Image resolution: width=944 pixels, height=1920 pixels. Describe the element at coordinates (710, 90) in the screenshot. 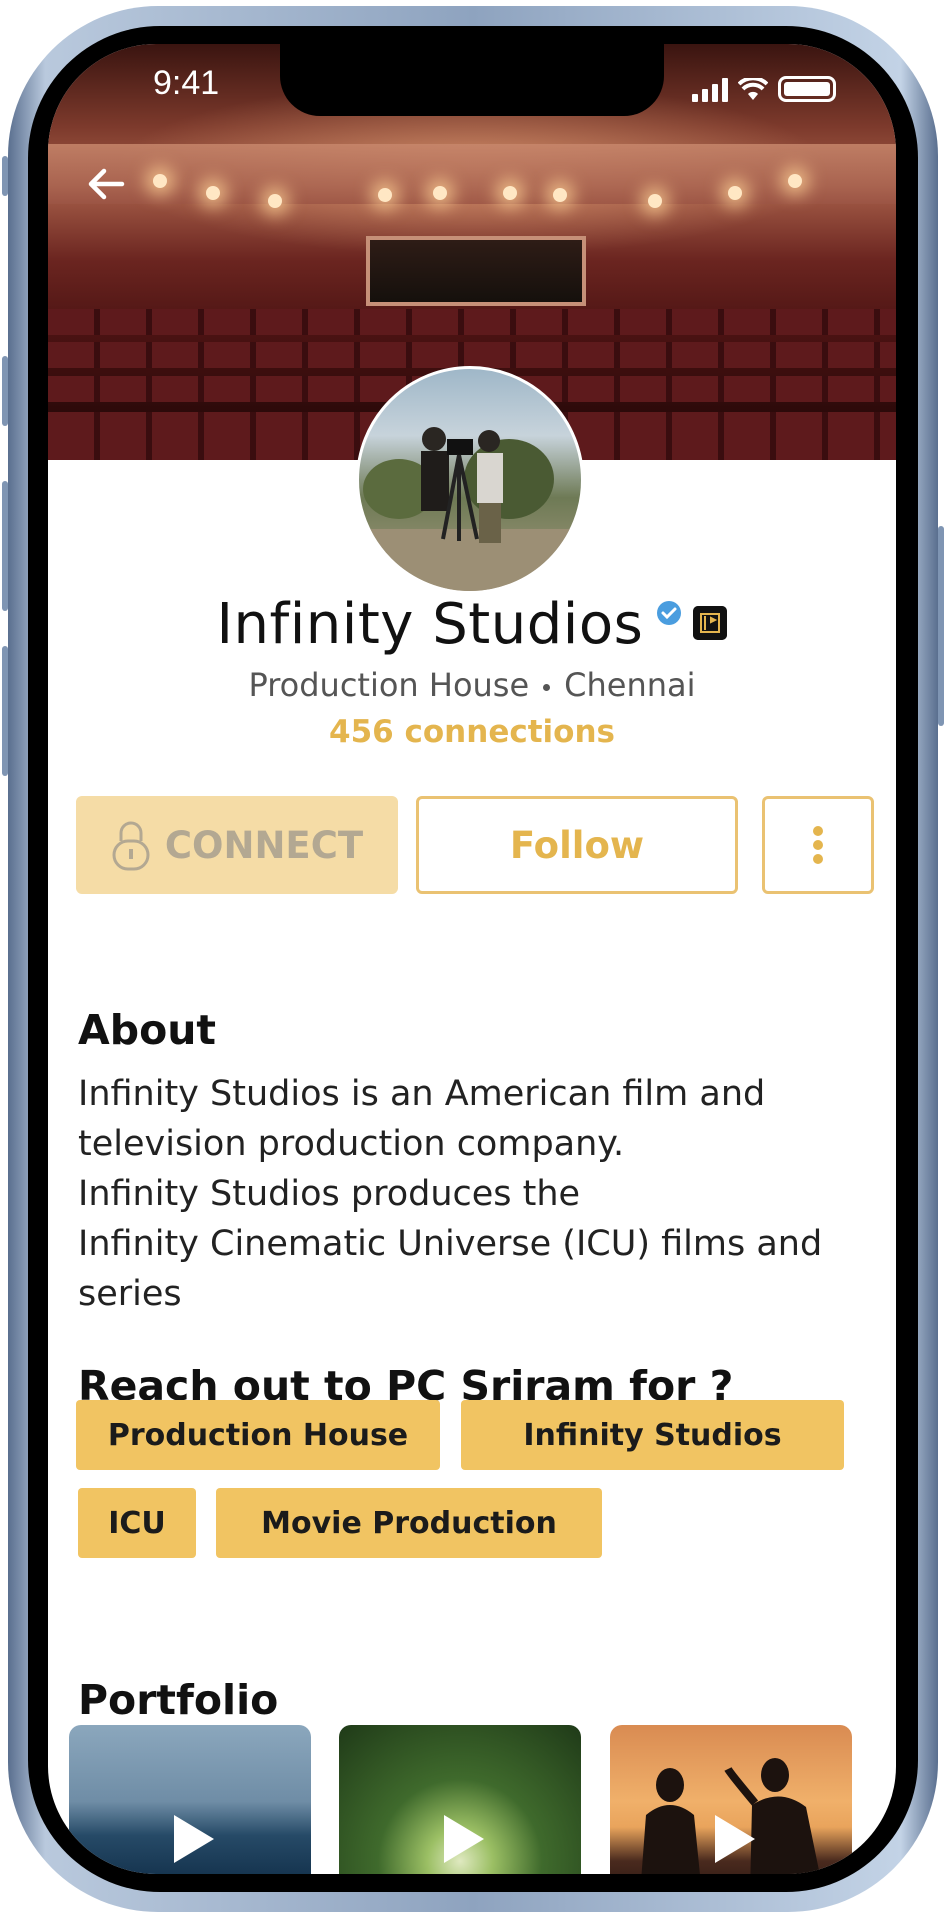

I see `signal-icon` at that location.